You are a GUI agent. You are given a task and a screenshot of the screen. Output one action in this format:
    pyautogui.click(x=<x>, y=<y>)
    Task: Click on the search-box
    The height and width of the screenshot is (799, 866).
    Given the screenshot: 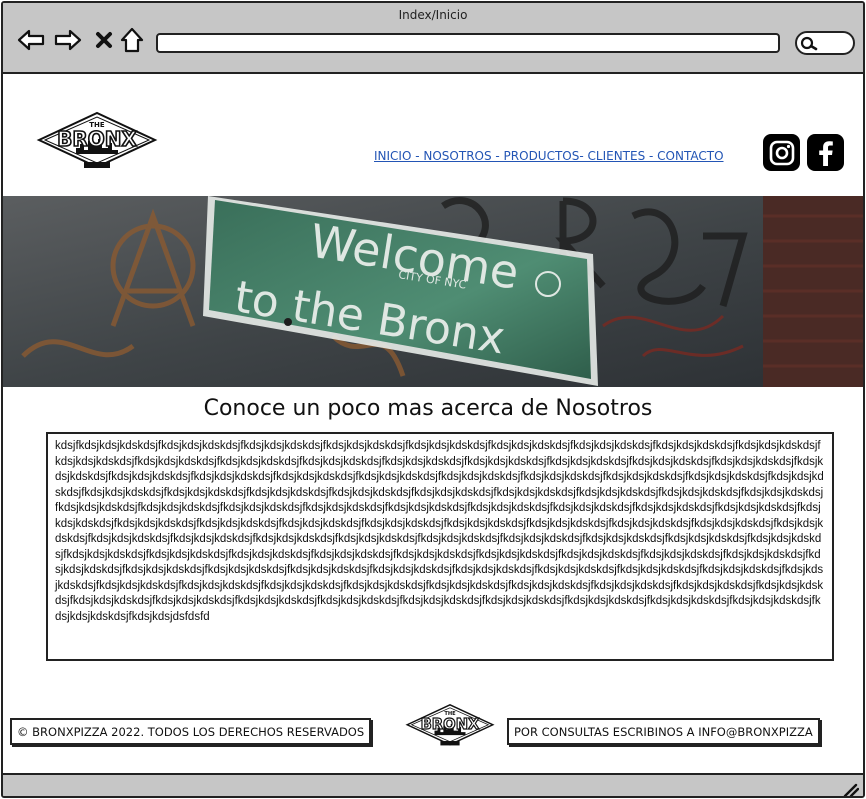 What is the action you would take?
    pyautogui.click(x=825, y=43)
    